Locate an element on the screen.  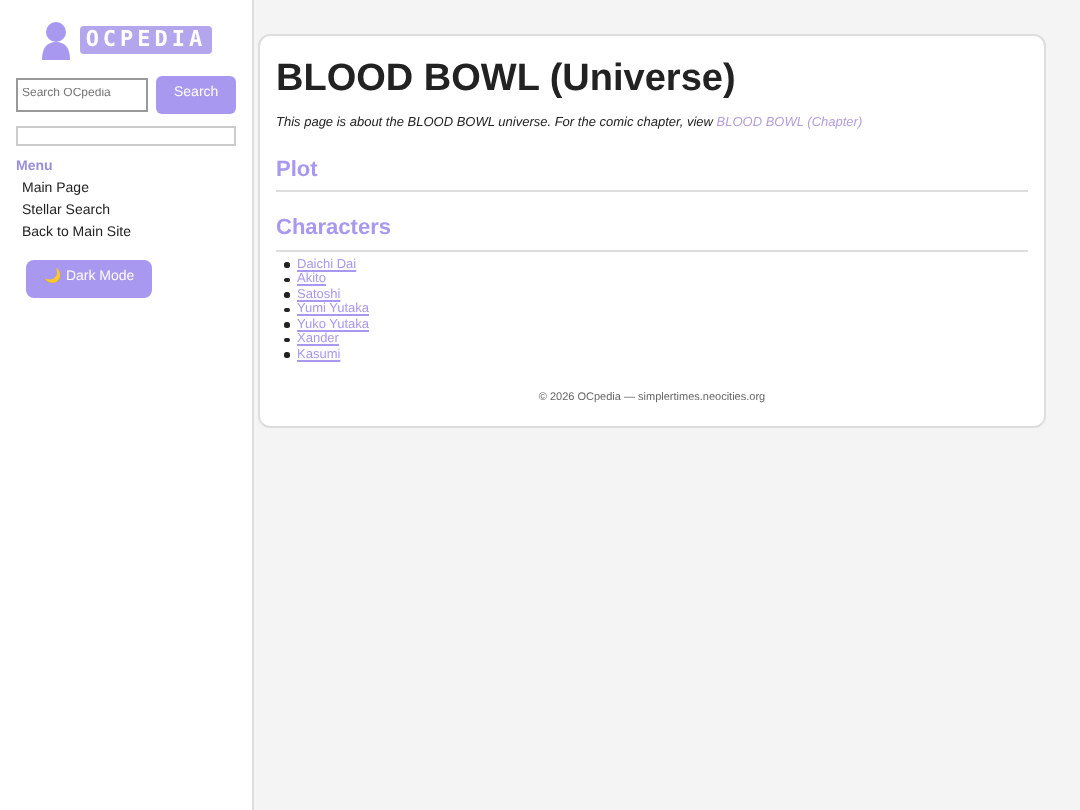
blank-field is located at coordinates (126, 135).